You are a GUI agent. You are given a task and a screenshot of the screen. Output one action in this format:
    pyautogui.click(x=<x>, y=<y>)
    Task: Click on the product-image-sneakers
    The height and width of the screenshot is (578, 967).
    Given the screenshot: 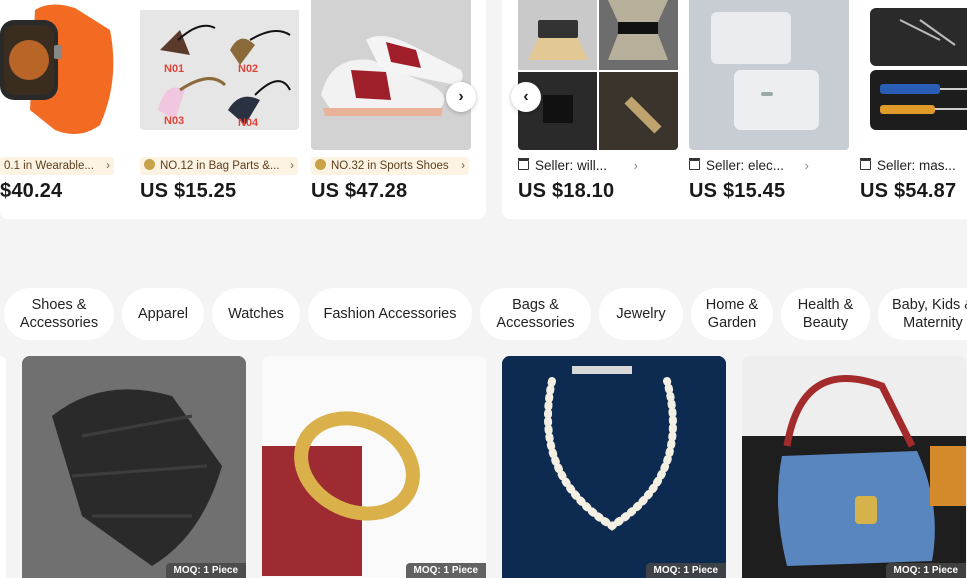 What is the action you would take?
    pyautogui.click(x=391, y=75)
    